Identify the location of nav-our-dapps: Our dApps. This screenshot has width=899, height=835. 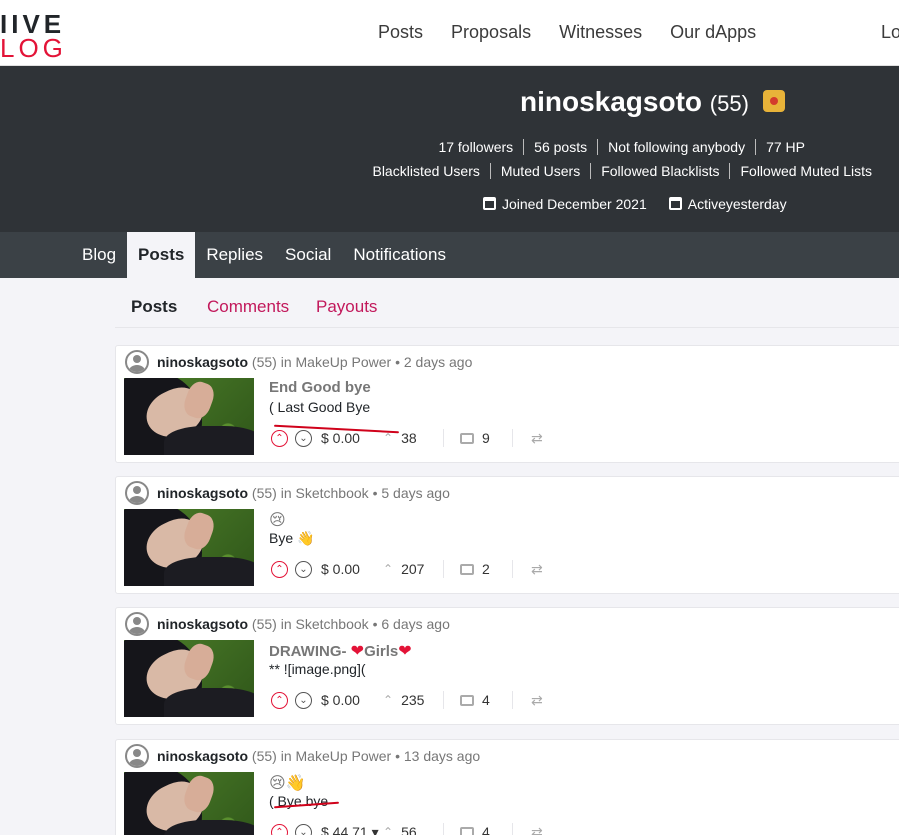
(713, 32).